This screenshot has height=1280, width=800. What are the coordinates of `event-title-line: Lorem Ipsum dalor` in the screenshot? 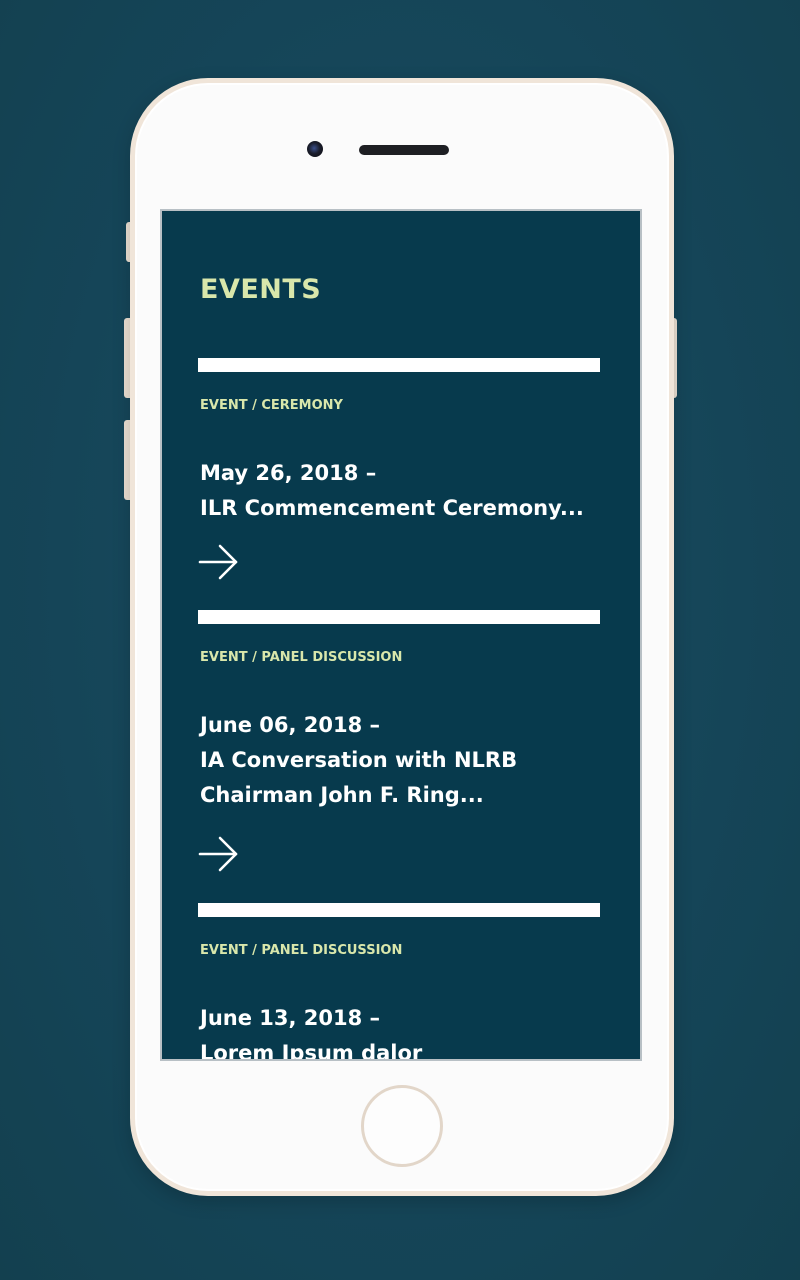 It's located at (311, 1051).